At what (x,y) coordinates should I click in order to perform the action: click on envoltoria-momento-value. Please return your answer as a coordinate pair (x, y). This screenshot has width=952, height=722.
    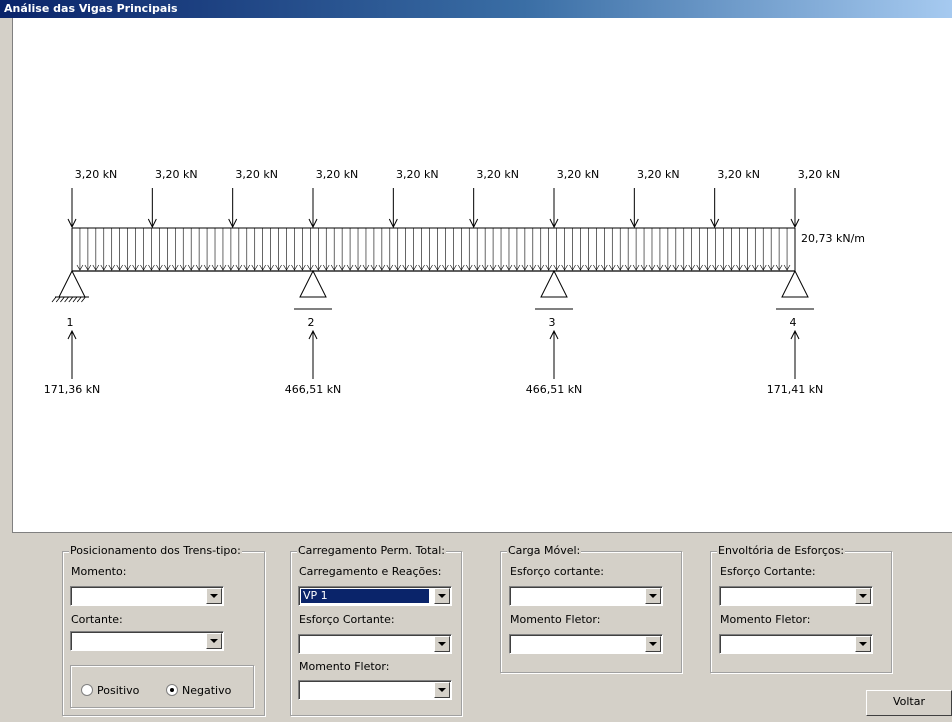
    Looking at the image, I should click on (724, 644).